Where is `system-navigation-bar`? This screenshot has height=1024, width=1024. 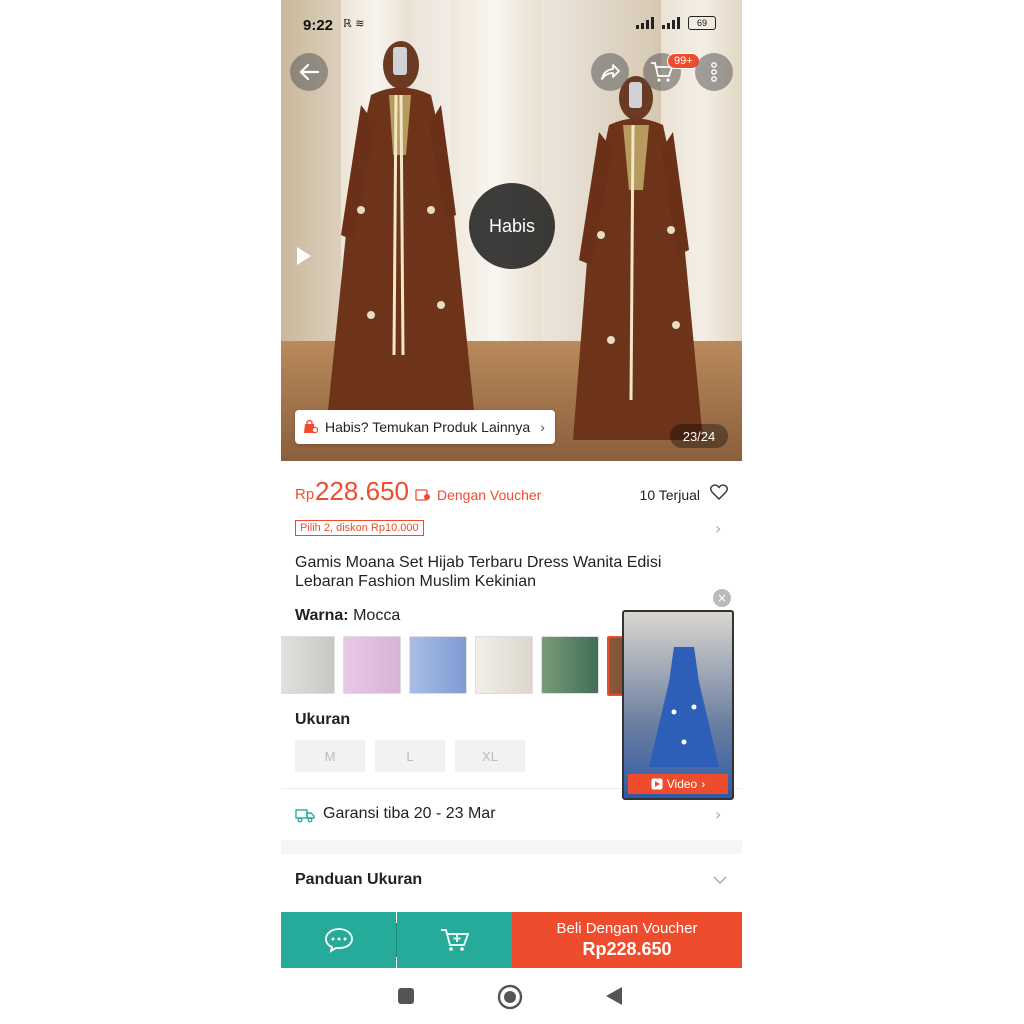 system-navigation-bar is located at coordinates (511, 996).